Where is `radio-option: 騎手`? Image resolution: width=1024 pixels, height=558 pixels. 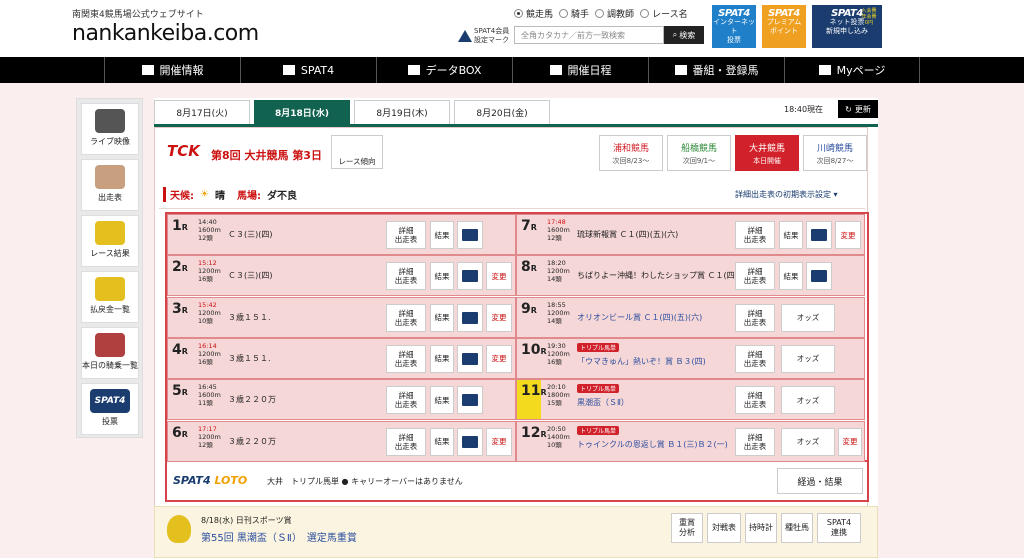
radio-option: 騎手 is located at coordinates (574, 13).